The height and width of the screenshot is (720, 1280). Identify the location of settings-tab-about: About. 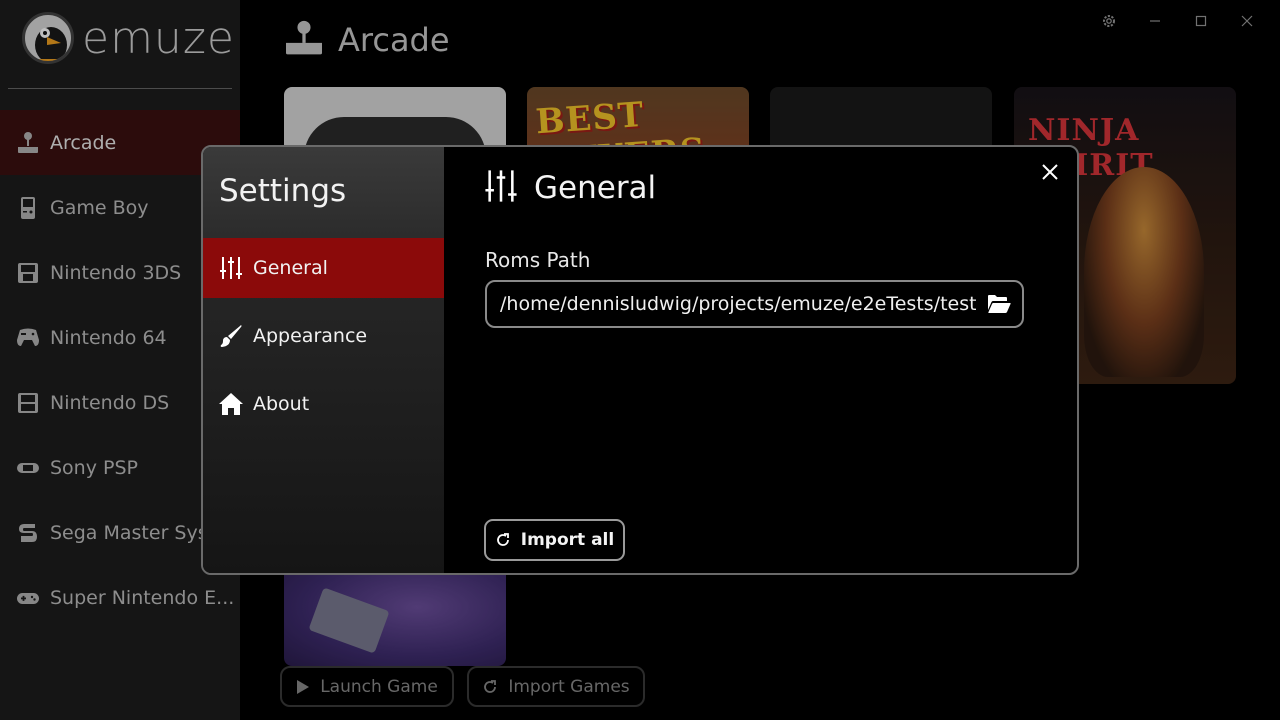
(323, 404).